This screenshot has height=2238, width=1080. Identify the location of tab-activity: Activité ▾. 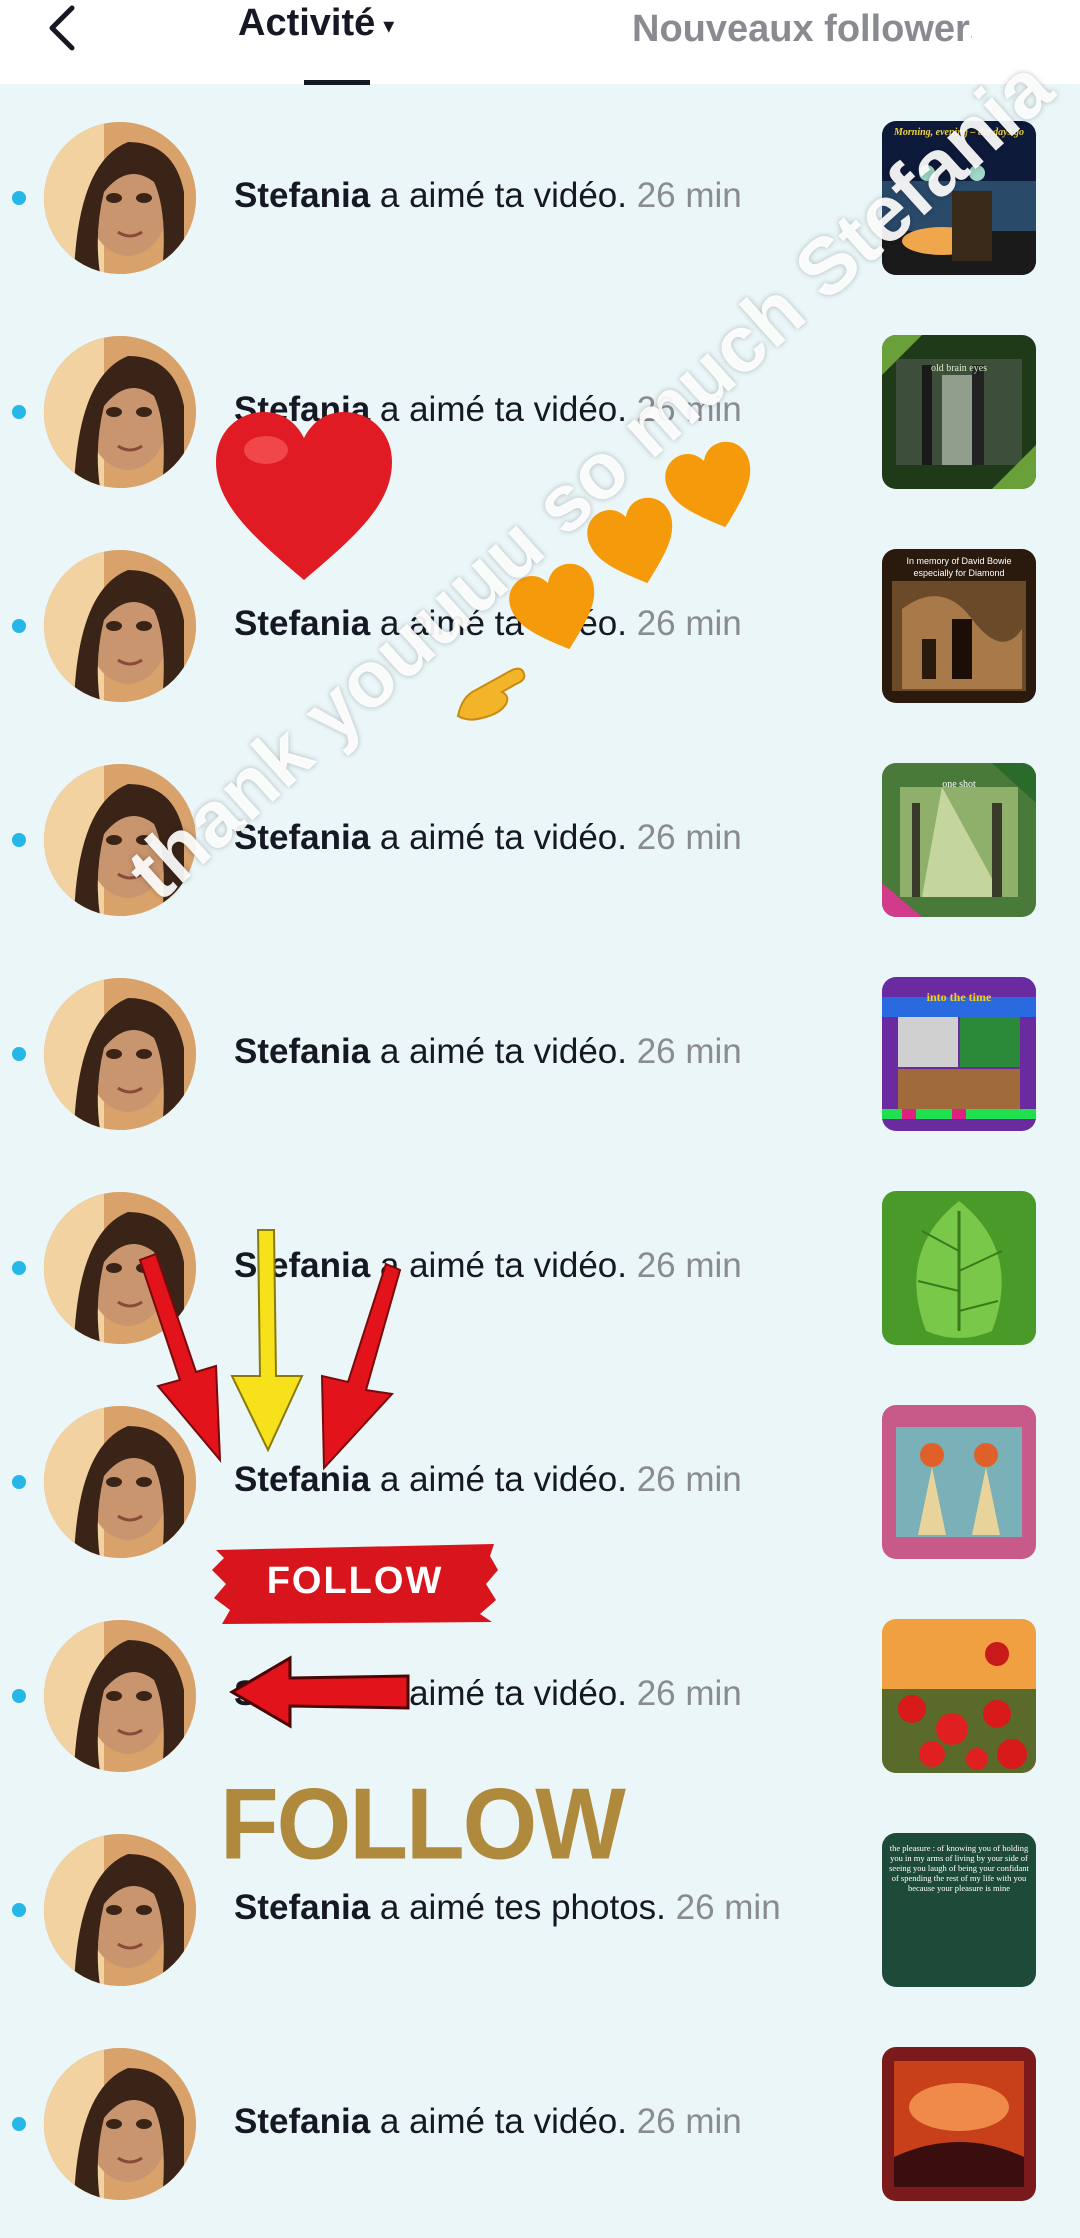
(316, 23).